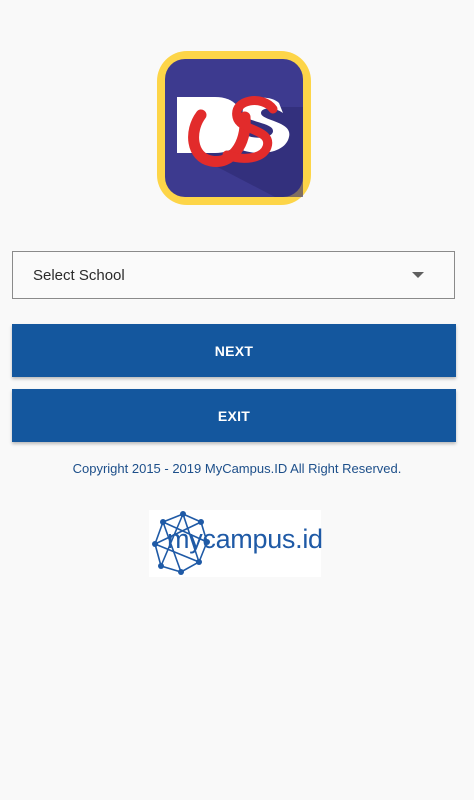 The width and height of the screenshot is (474, 800). I want to click on mycampus-logo: mycampus.id, so click(236, 543).